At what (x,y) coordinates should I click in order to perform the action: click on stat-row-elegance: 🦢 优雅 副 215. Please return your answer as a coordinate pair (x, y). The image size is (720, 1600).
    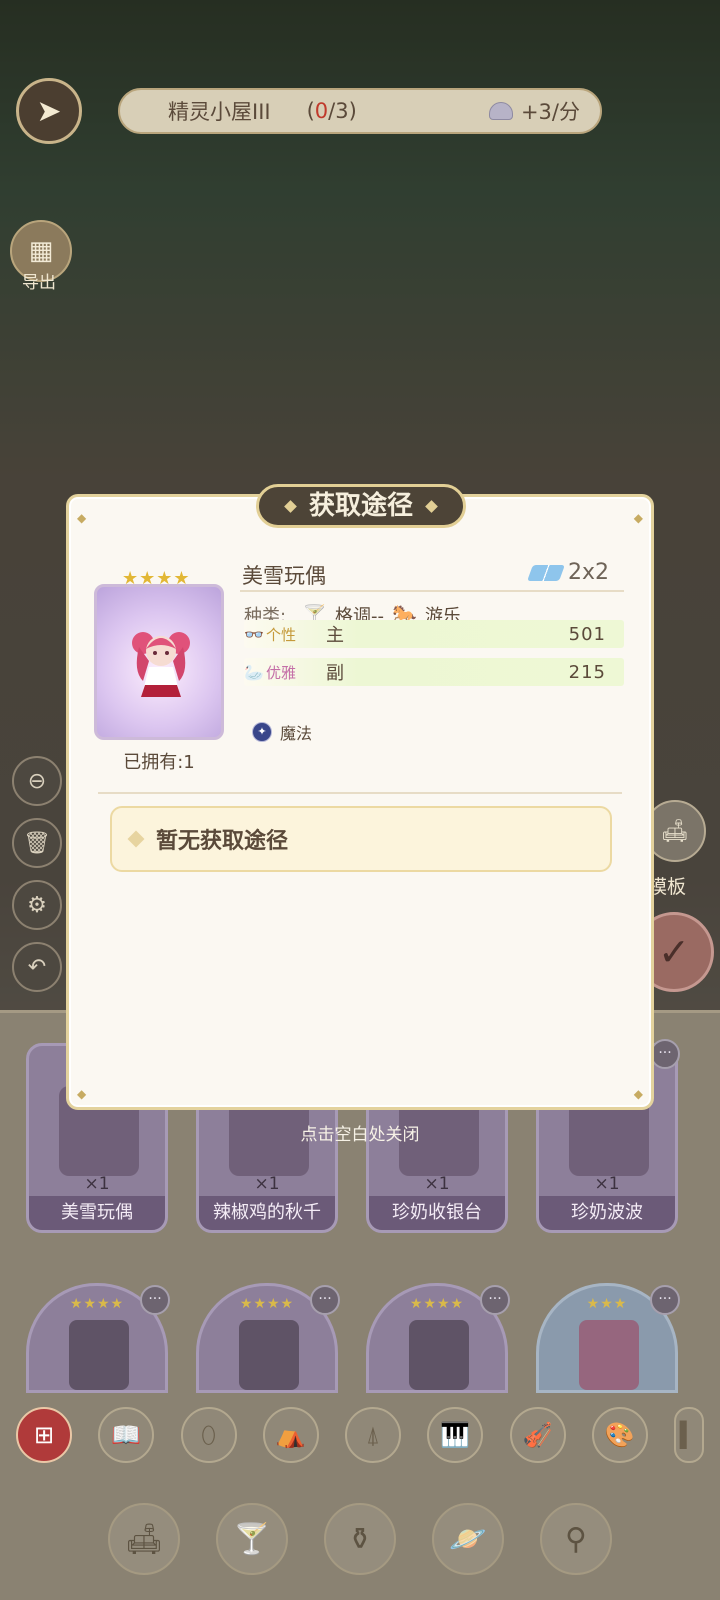
    Looking at the image, I should click on (434, 672).